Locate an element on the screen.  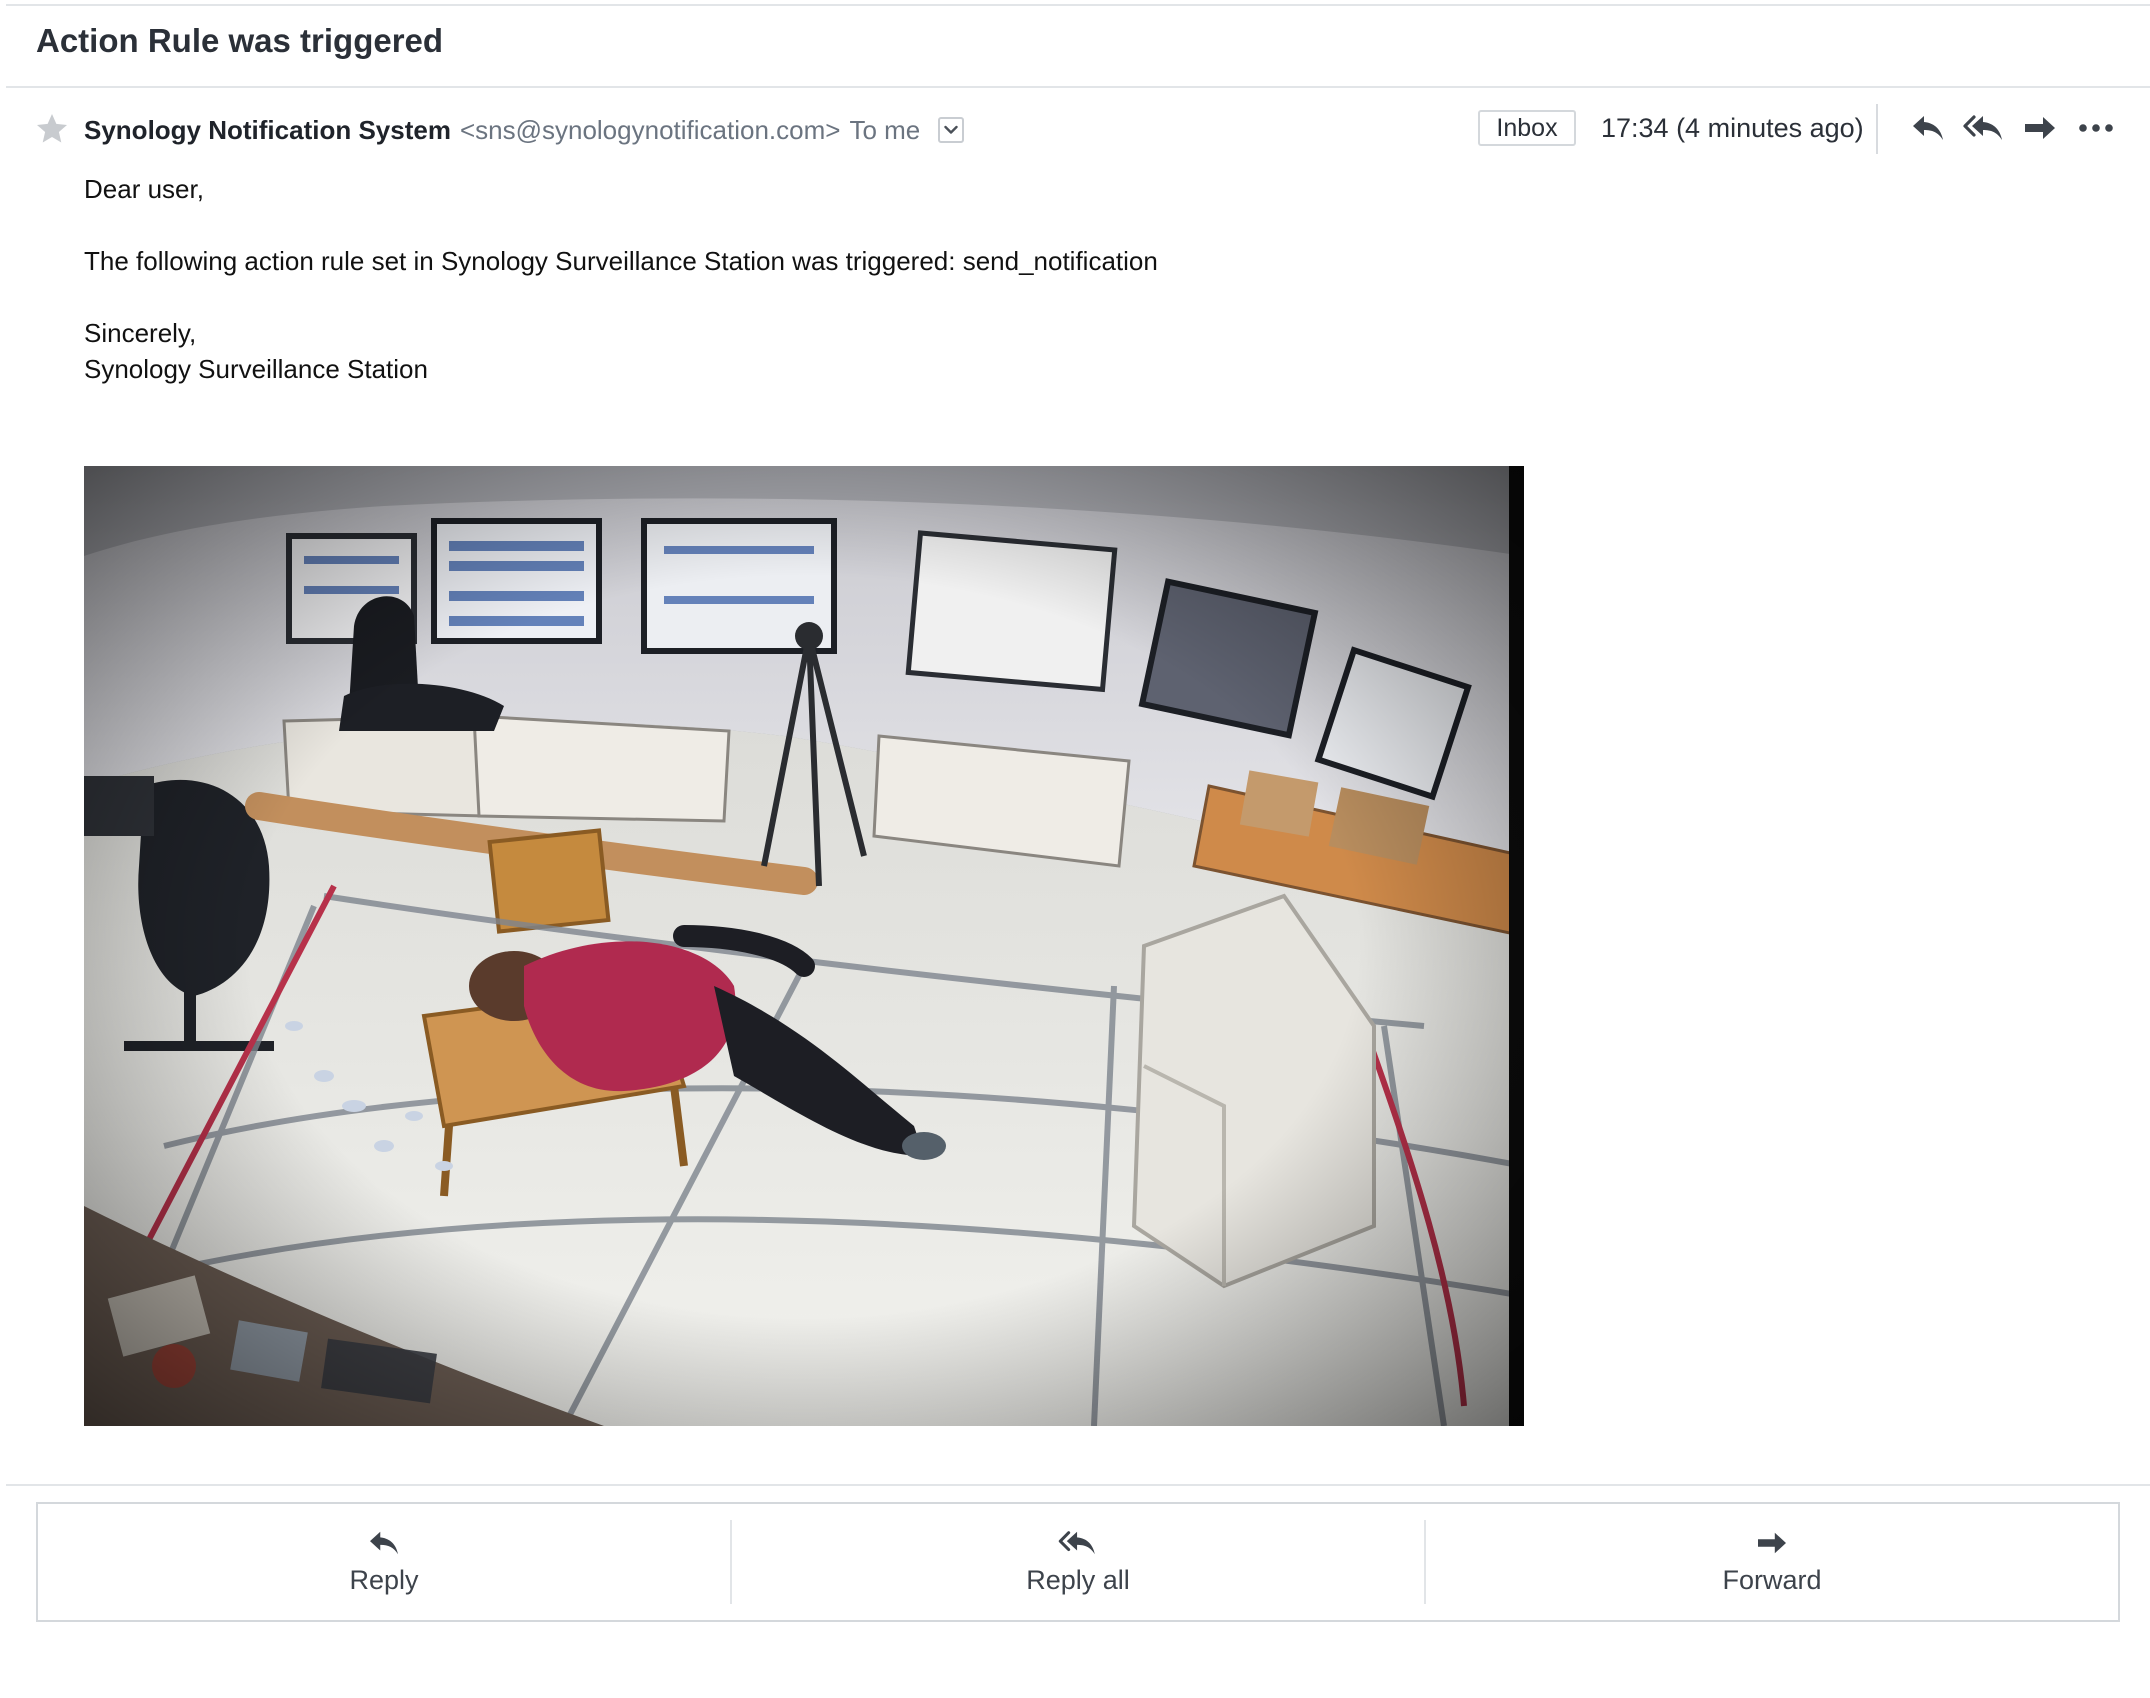
footer-reply-all-button: Reply all is located at coordinates (1078, 1562).